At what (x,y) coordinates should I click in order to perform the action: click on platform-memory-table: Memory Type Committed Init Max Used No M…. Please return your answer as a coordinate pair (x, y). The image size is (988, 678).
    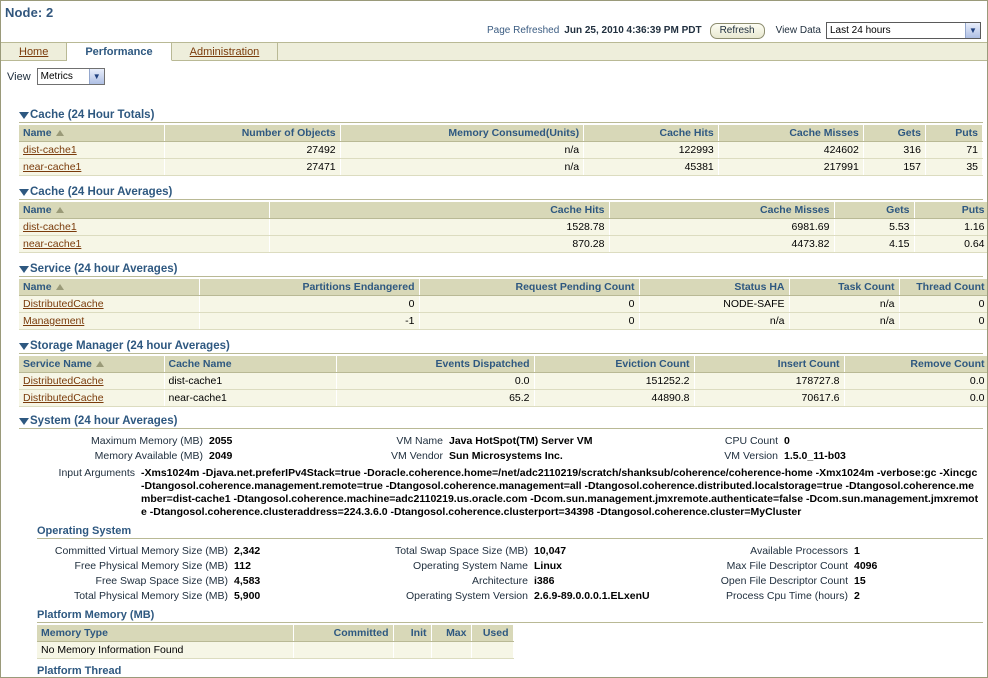
    Looking at the image, I should click on (275, 642).